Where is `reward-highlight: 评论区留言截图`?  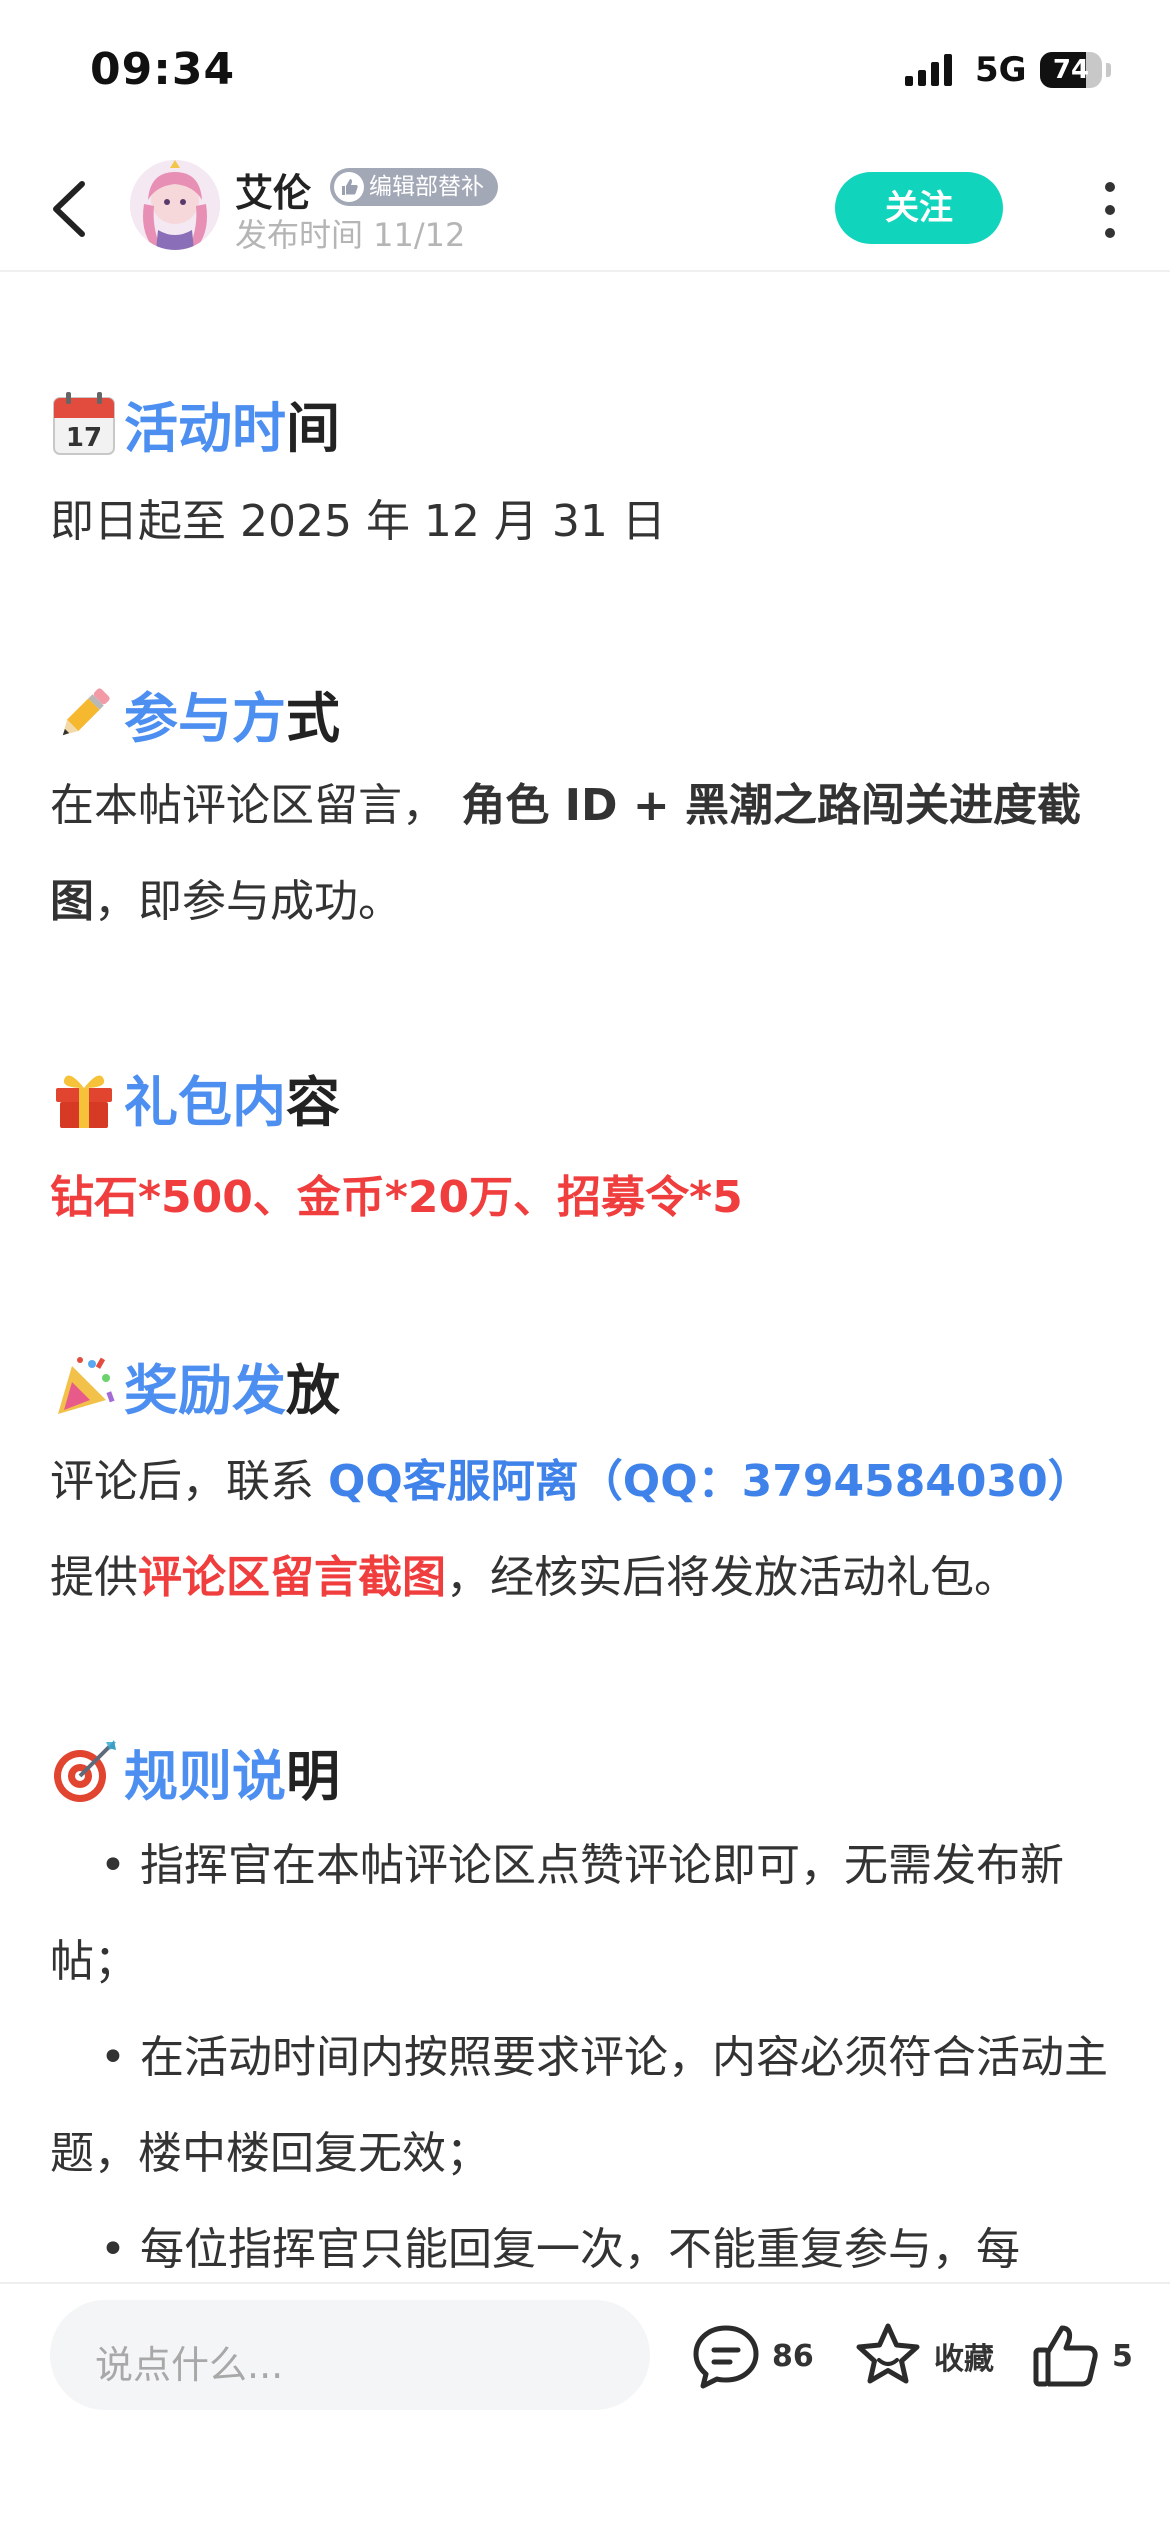 reward-highlight: 评论区留言截图 is located at coordinates (292, 1577).